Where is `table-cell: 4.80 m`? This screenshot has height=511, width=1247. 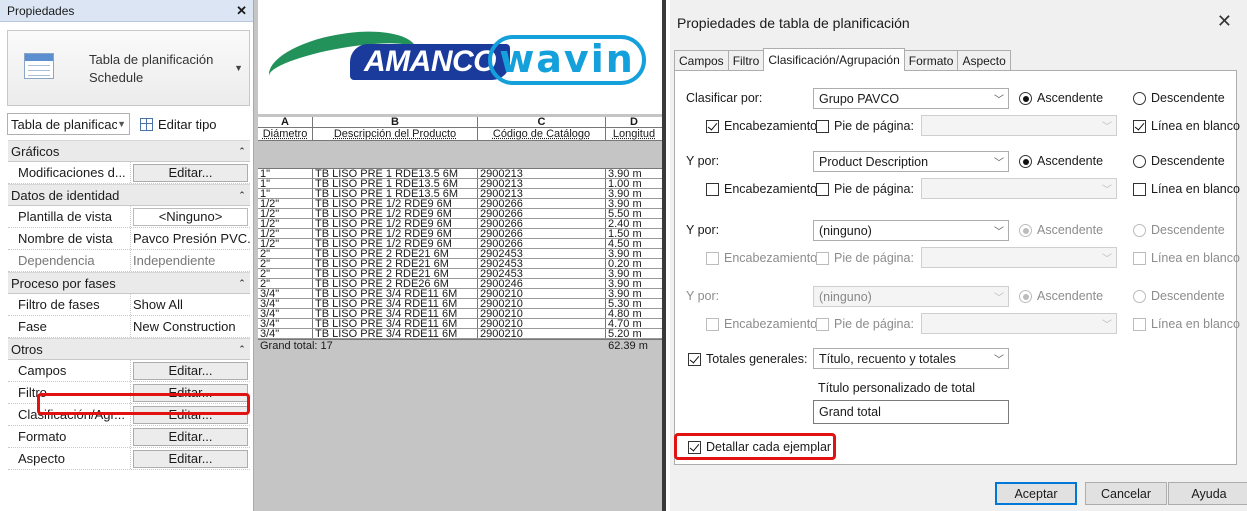 table-cell: 4.80 m is located at coordinates (634, 313).